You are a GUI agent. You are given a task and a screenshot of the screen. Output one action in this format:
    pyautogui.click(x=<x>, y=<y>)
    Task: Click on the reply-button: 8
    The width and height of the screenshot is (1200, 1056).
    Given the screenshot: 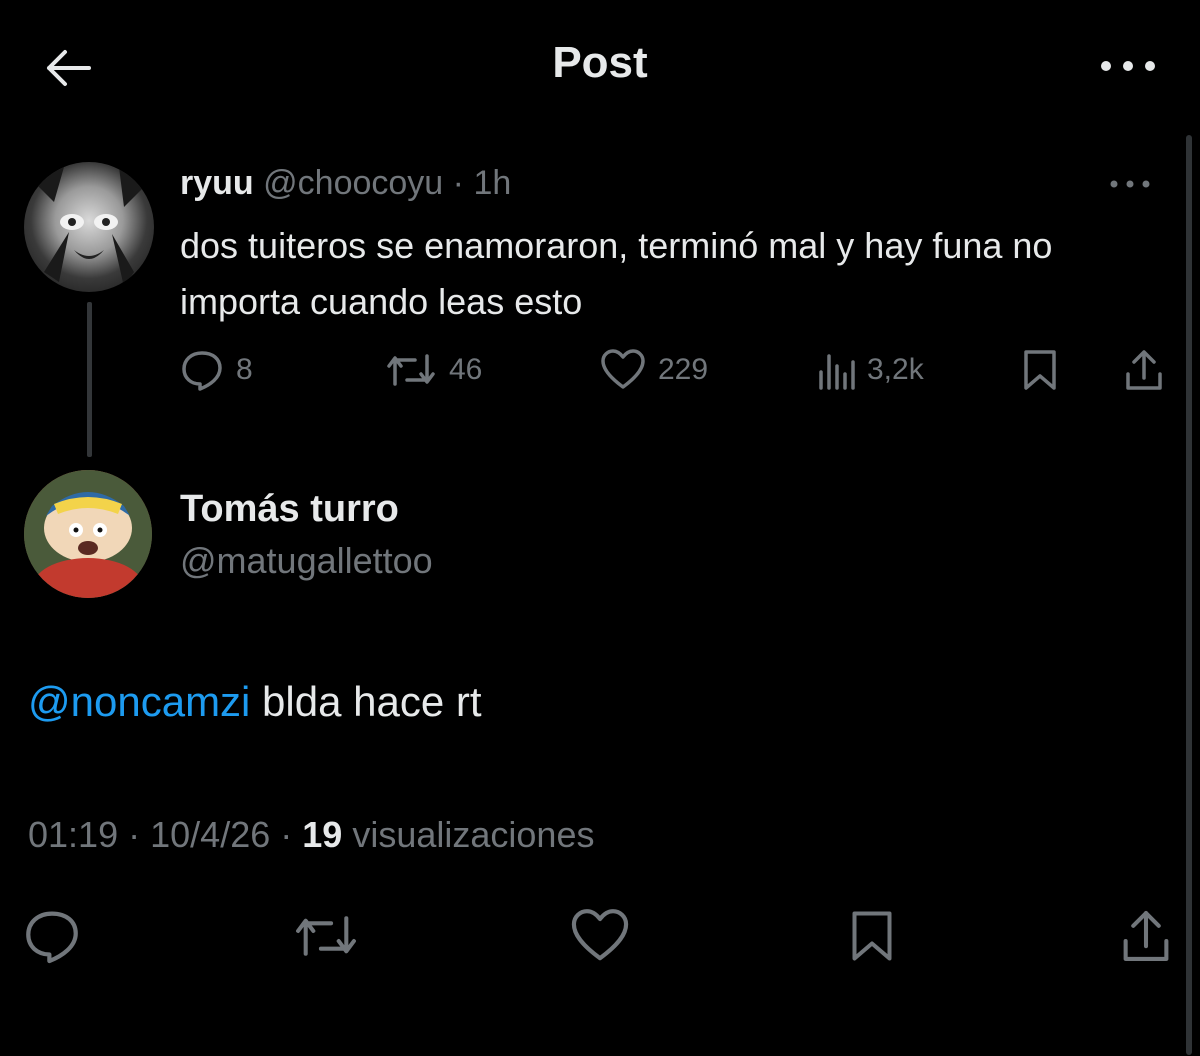 What is the action you would take?
    pyautogui.click(x=216, y=370)
    